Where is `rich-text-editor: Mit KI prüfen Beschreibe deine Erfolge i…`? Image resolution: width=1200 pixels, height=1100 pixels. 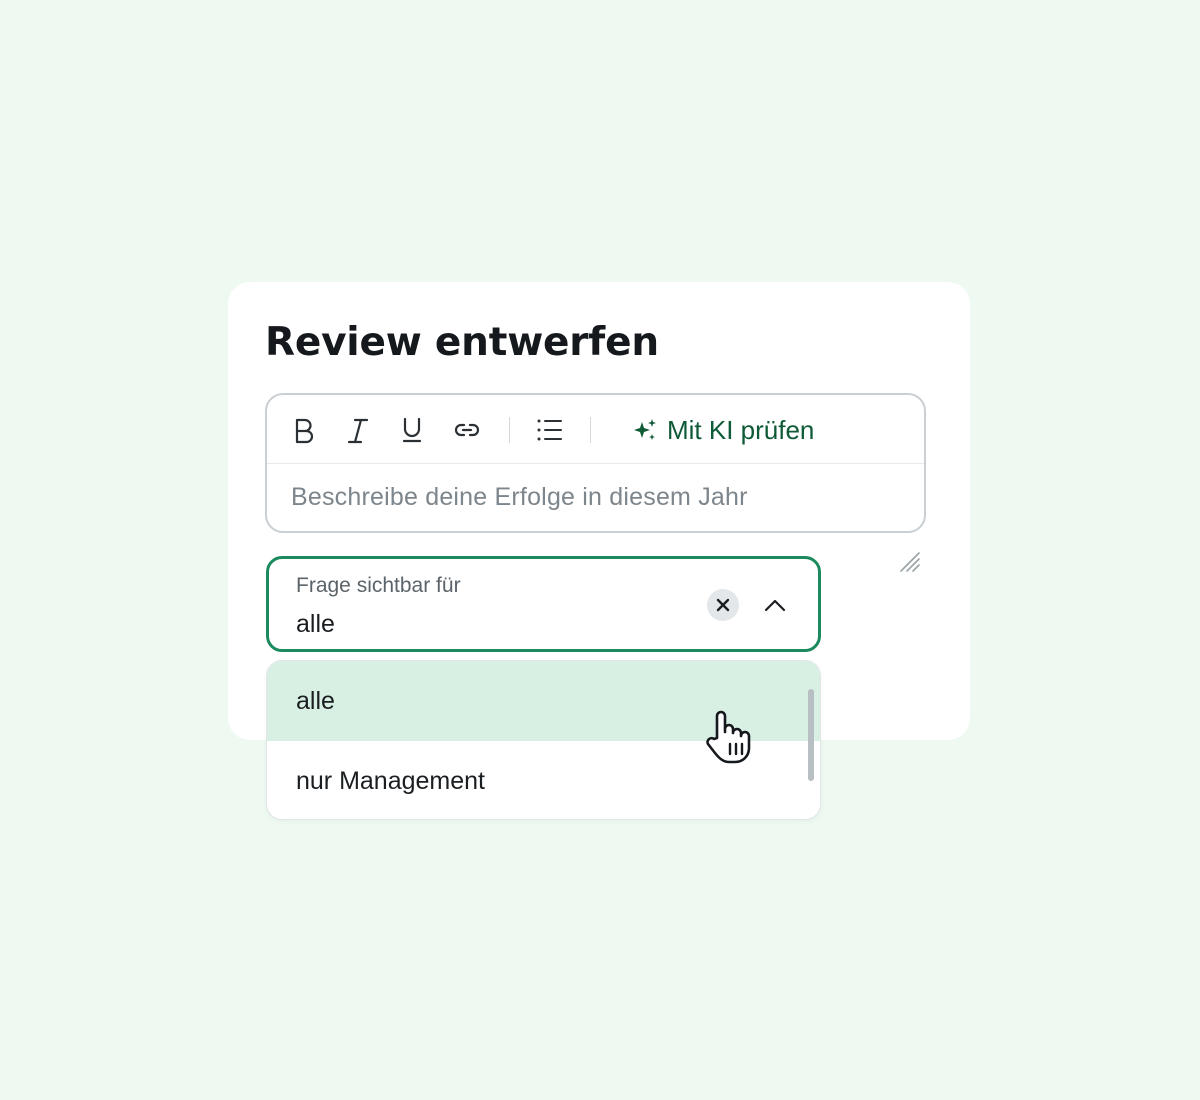 rich-text-editor: Mit KI prüfen Beschreibe deine Erfolge i… is located at coordinates (595, 463).